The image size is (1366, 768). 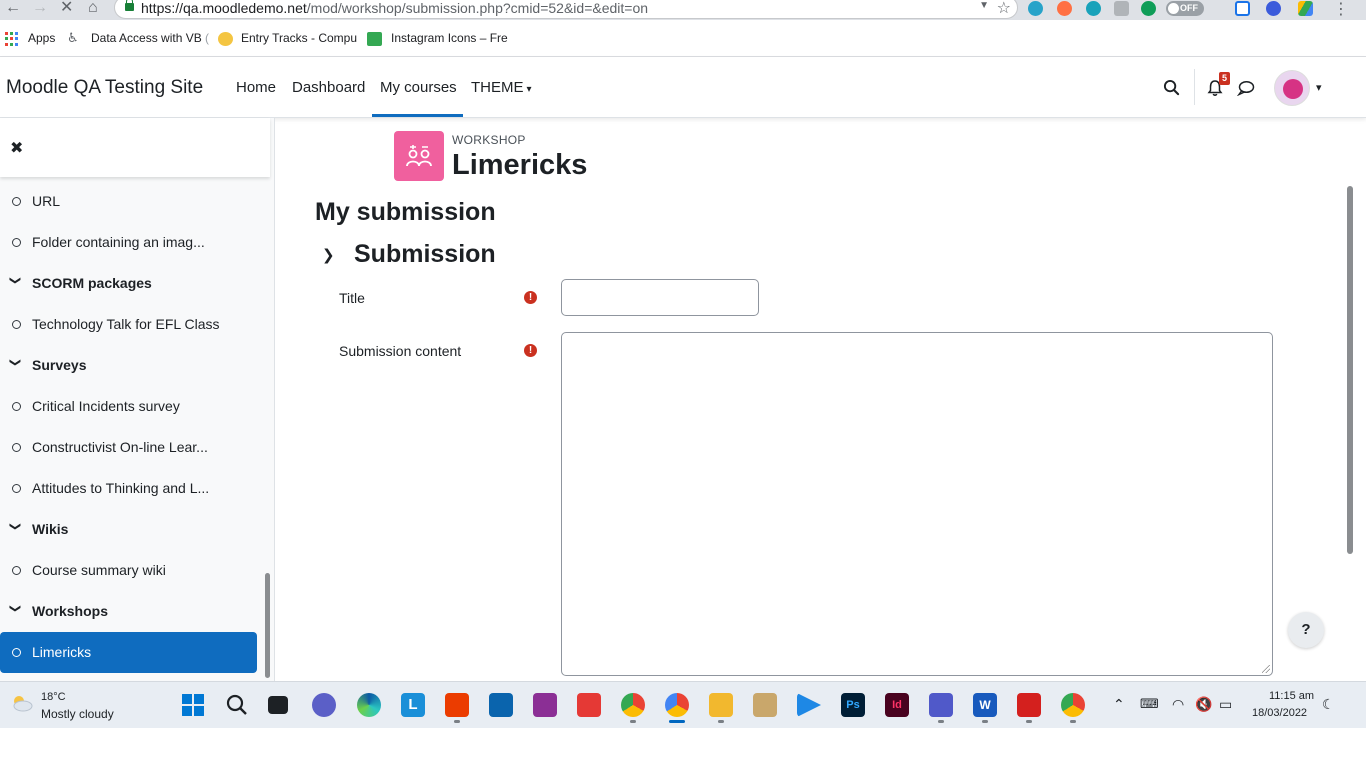 I want to click on drawer-item-label: Course summary wiki, so click(x=99, y=570).